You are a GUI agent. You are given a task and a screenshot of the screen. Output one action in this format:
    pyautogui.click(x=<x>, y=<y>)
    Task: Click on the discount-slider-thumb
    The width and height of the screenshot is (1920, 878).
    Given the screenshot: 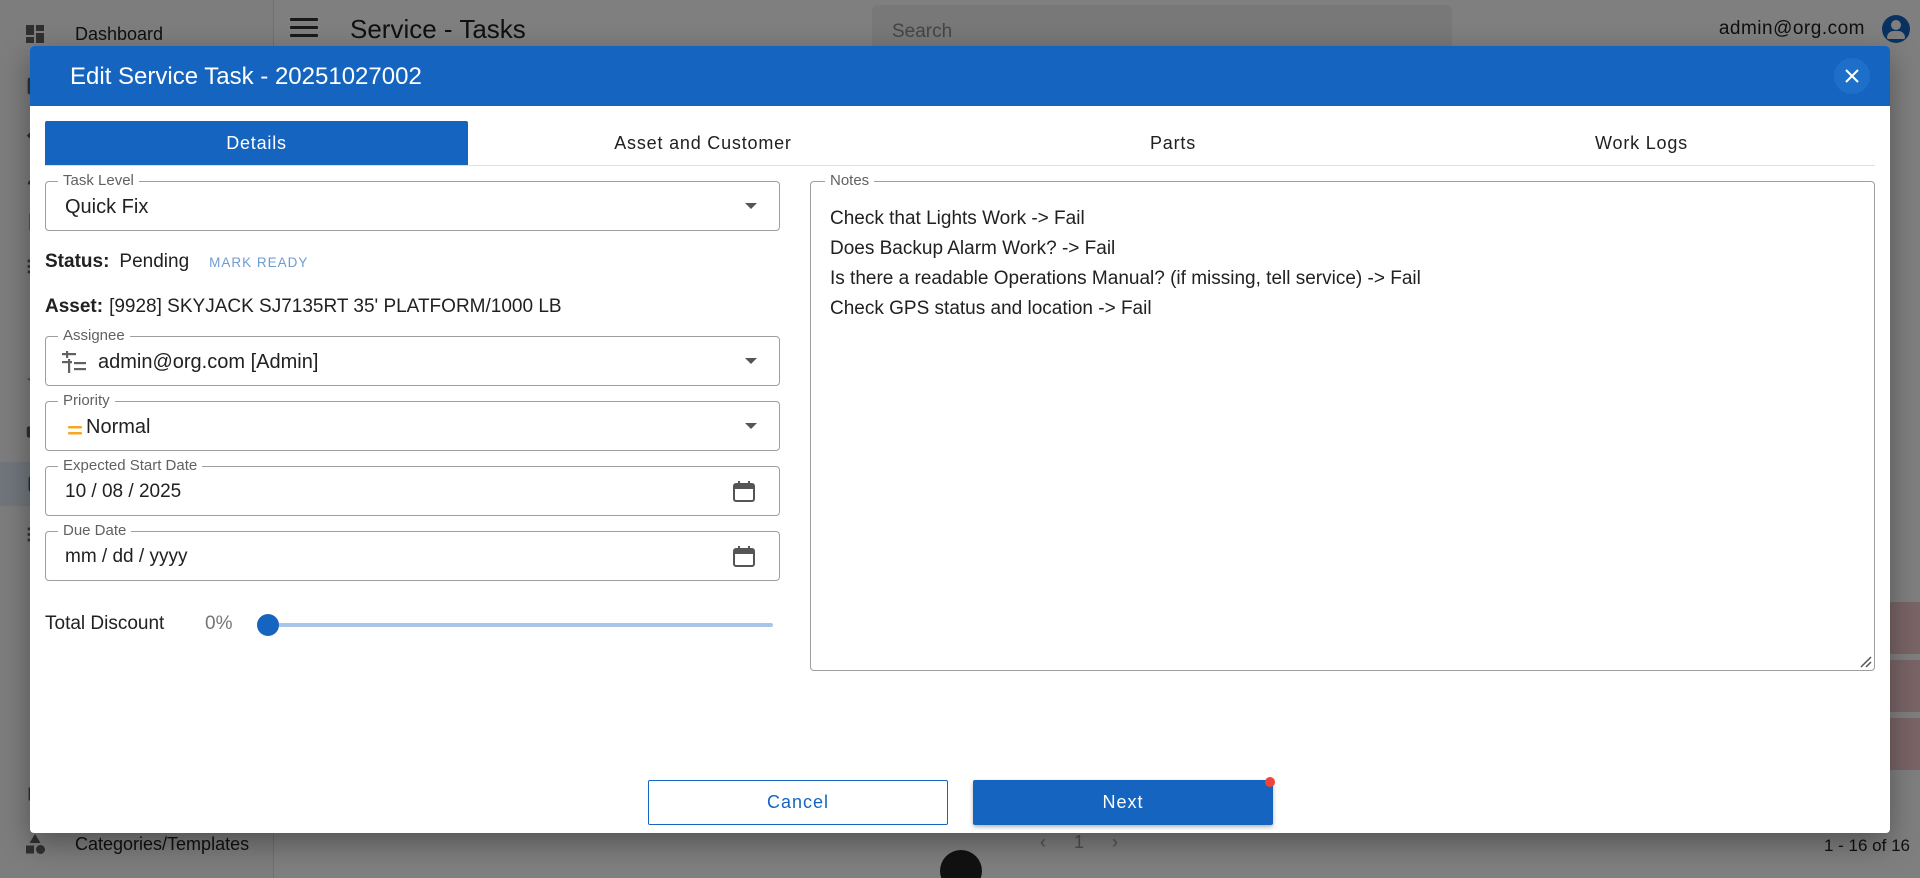 What is the action you would take?
    pyautogui.click(x=268, y=625)
    